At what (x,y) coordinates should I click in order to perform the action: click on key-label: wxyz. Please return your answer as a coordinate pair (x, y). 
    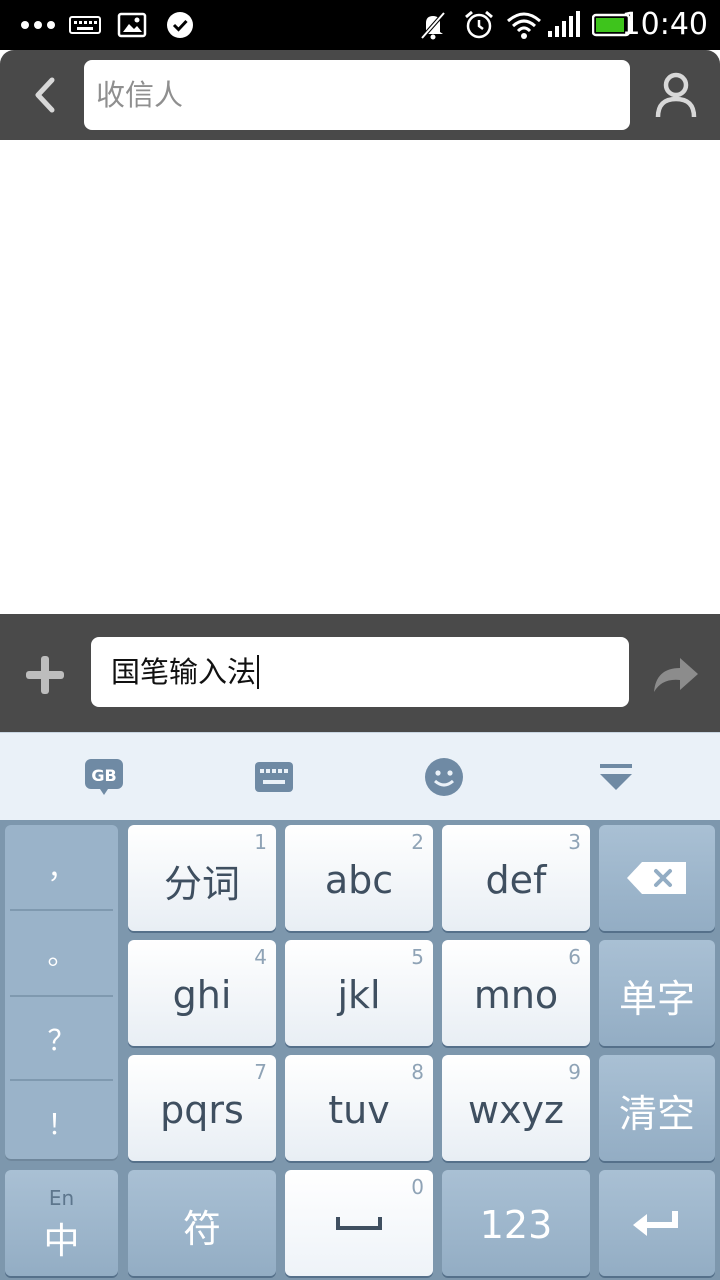
    Looking at the image, I should click on (515, 1110).